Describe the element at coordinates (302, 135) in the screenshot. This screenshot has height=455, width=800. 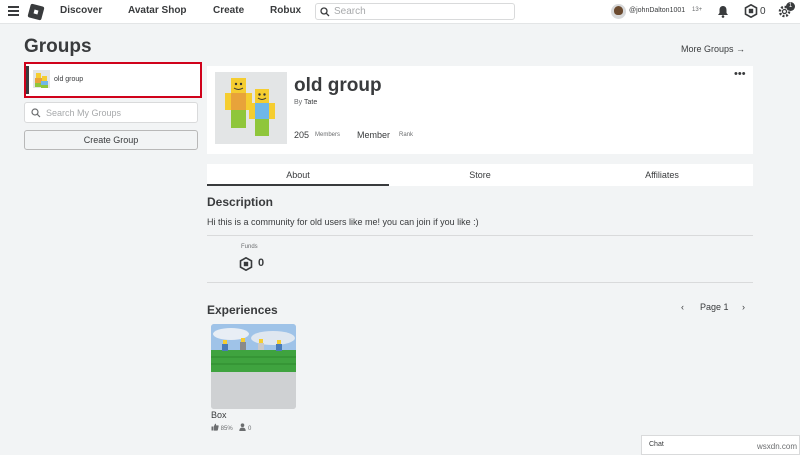
I see `members-count: 205` at that location.